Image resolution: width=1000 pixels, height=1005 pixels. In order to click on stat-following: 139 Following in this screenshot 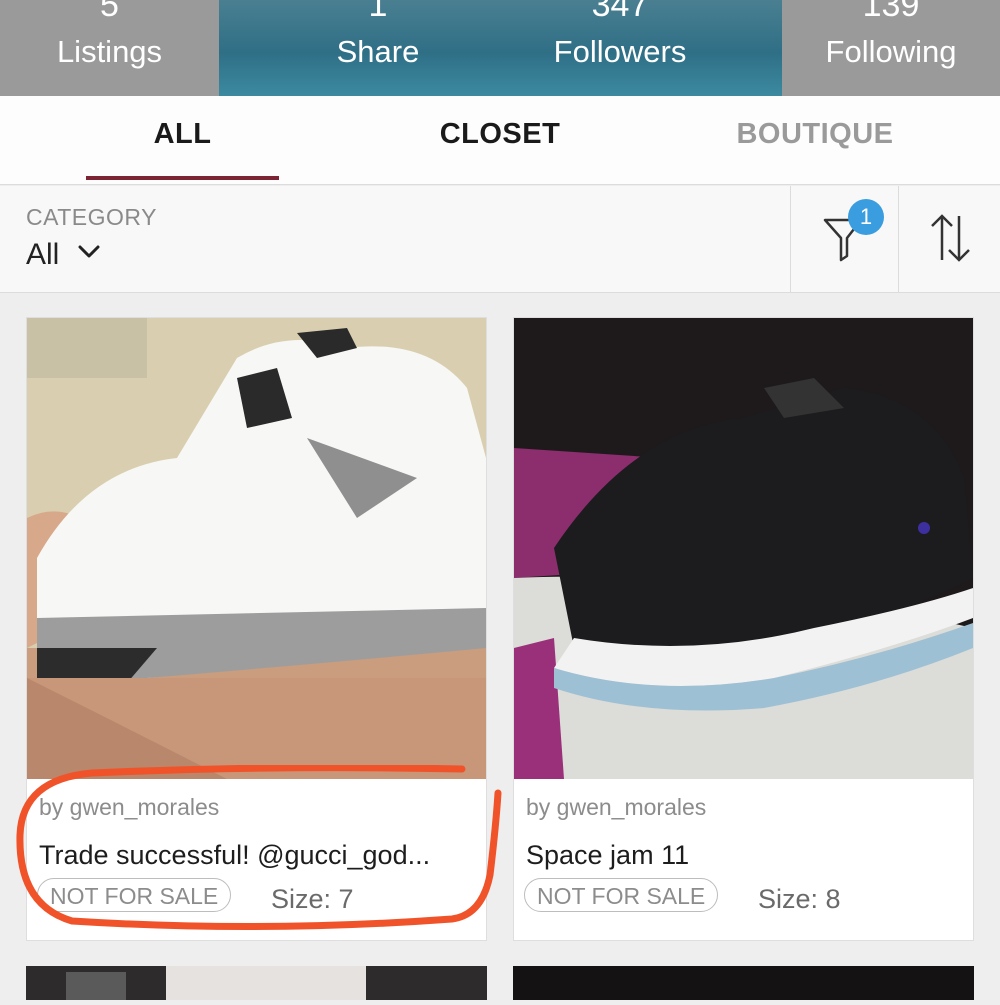, I will do `click(891, 48)`.